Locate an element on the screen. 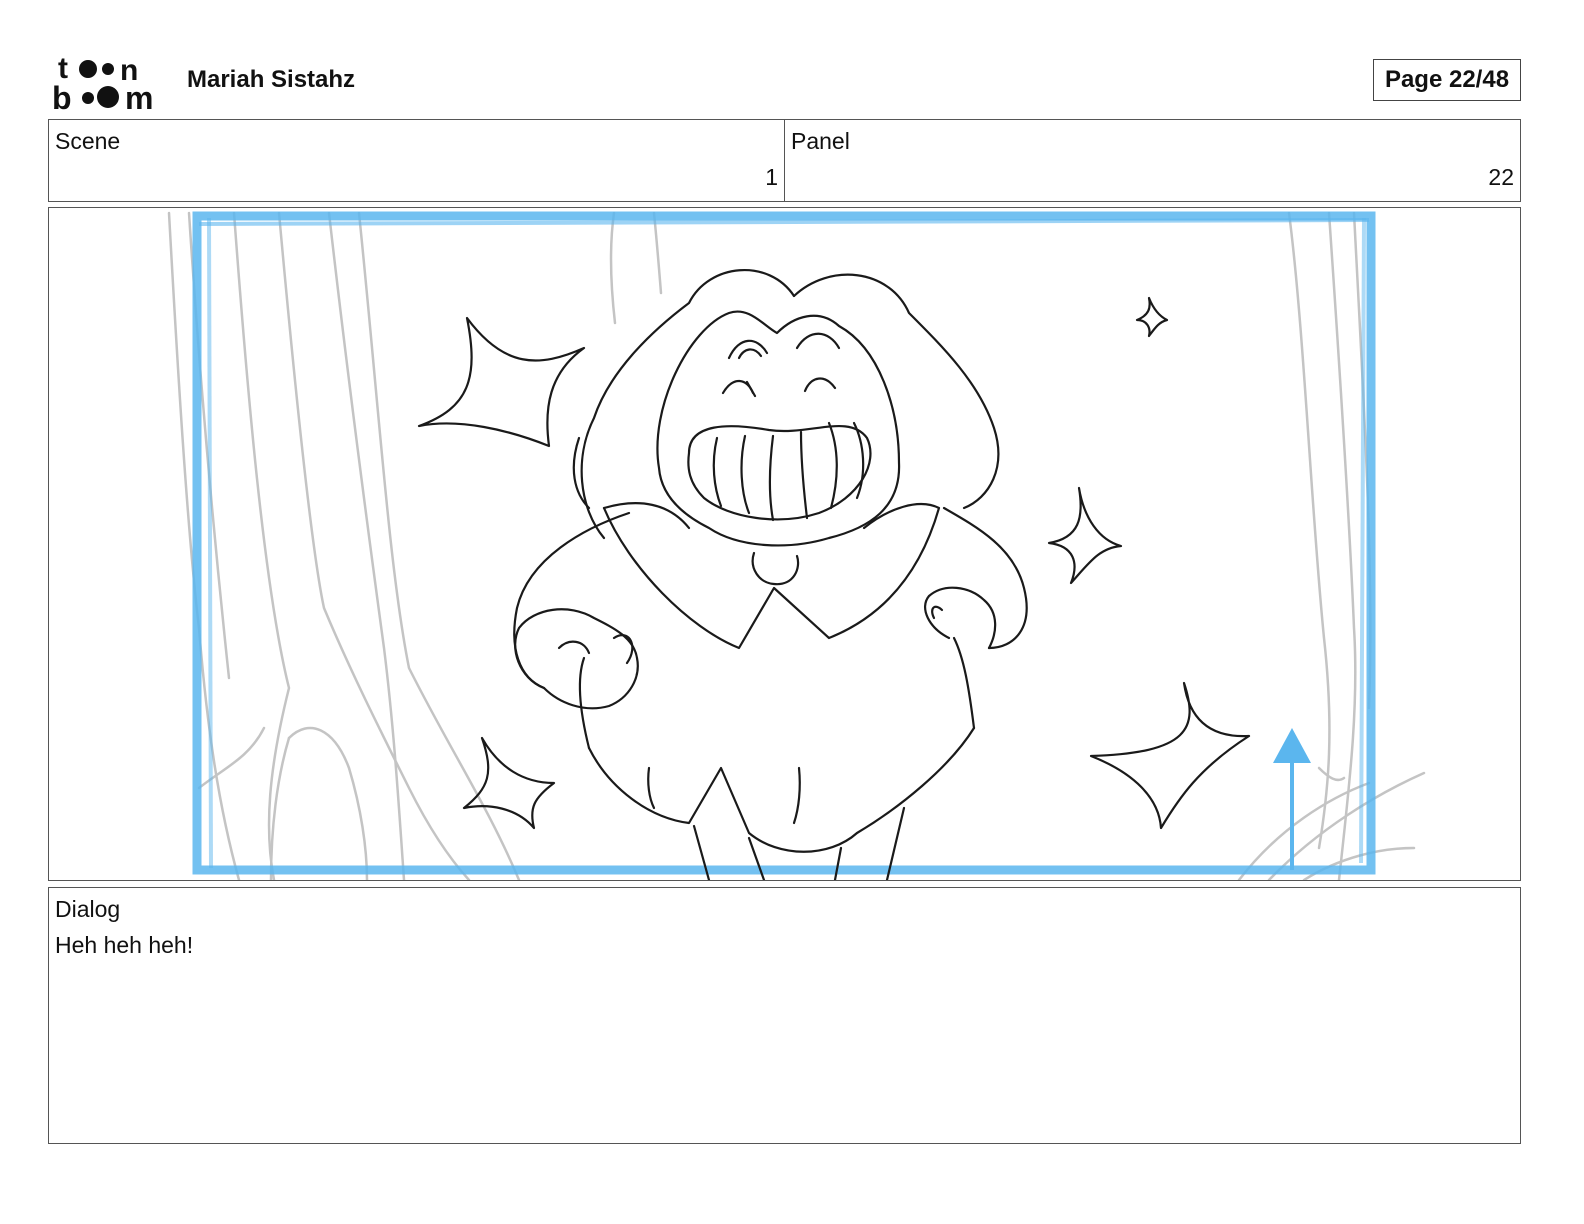 The image size is (1584, 1224). scene-cell: Scene 1 is located at coordinates (416, 160).